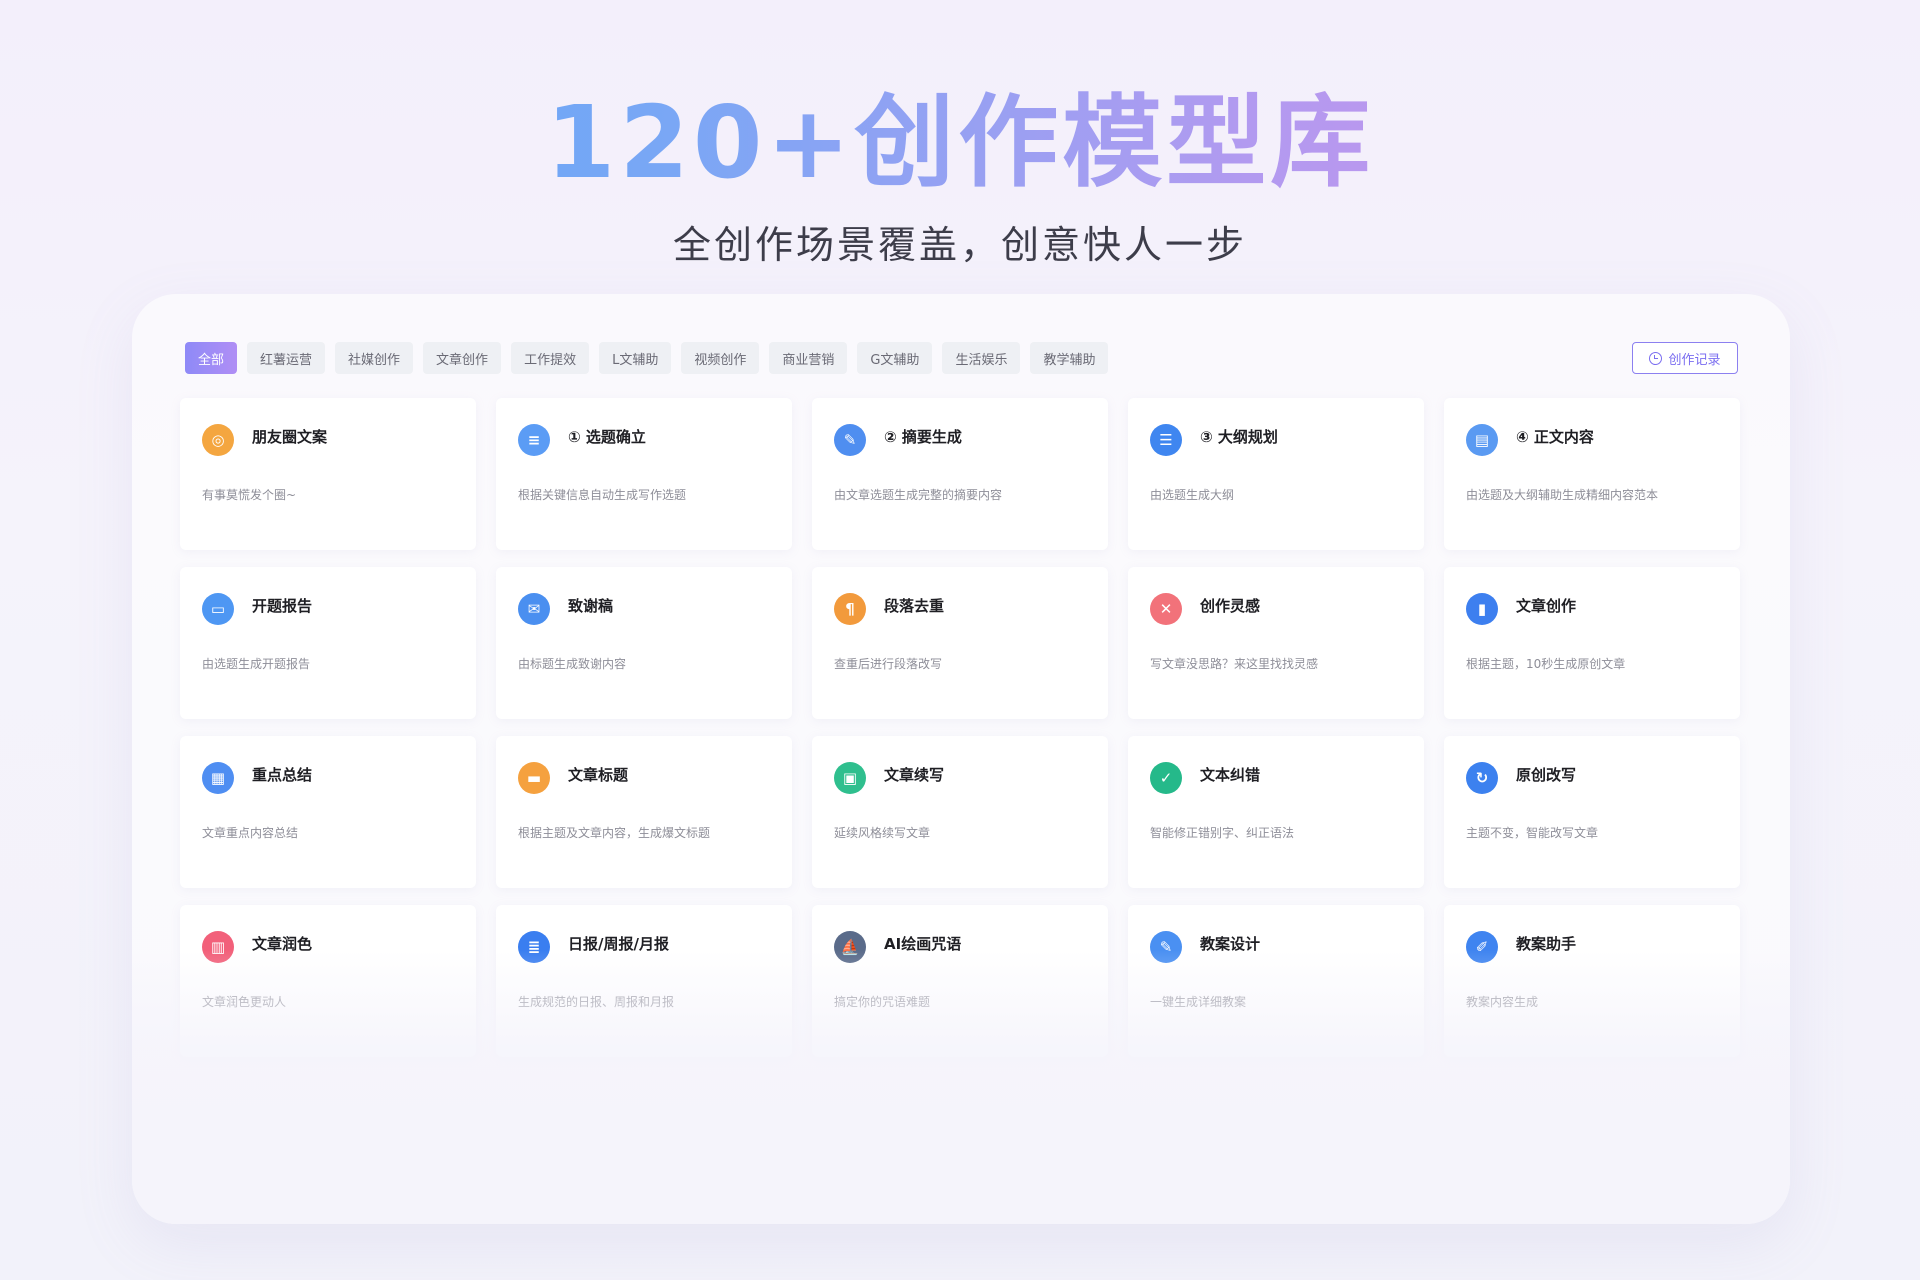 The width and height of the screenshot is (1920, 1280). Describe the element at coordinates (918, 495) in the screenshot. I see `model-card-description: 由文章选题生成完整的摘要内容` at that location.